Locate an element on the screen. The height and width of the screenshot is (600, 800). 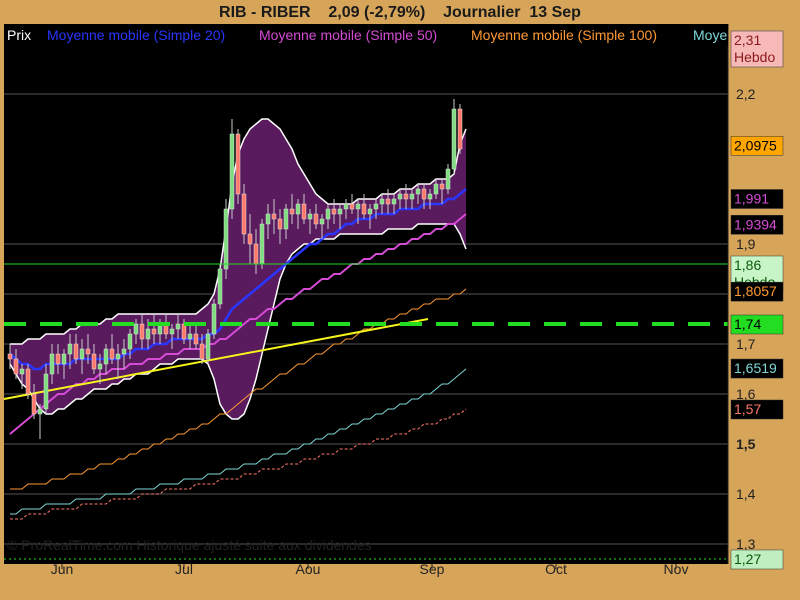
price-label-line: 2,31 is located at coordinates (747, 40).